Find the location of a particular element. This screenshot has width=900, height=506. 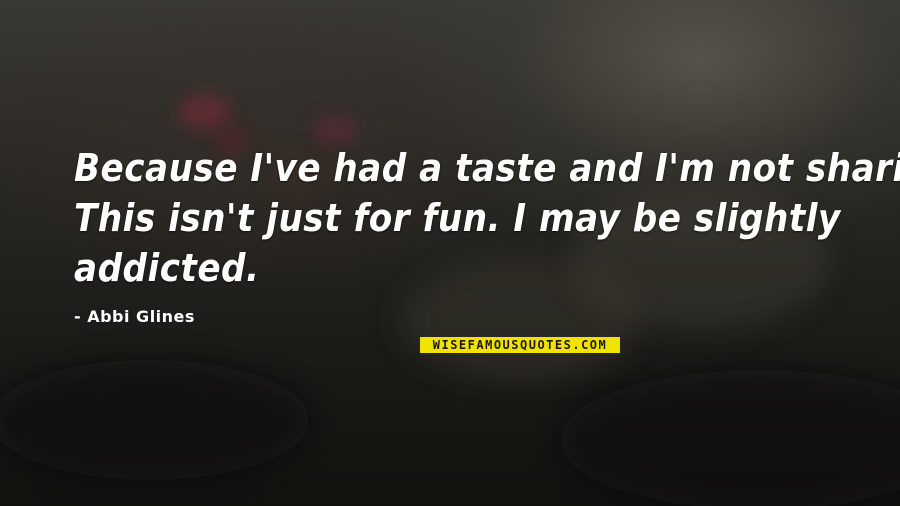

quote-author: - Abbi Glines is located at coordinates (134, 316).